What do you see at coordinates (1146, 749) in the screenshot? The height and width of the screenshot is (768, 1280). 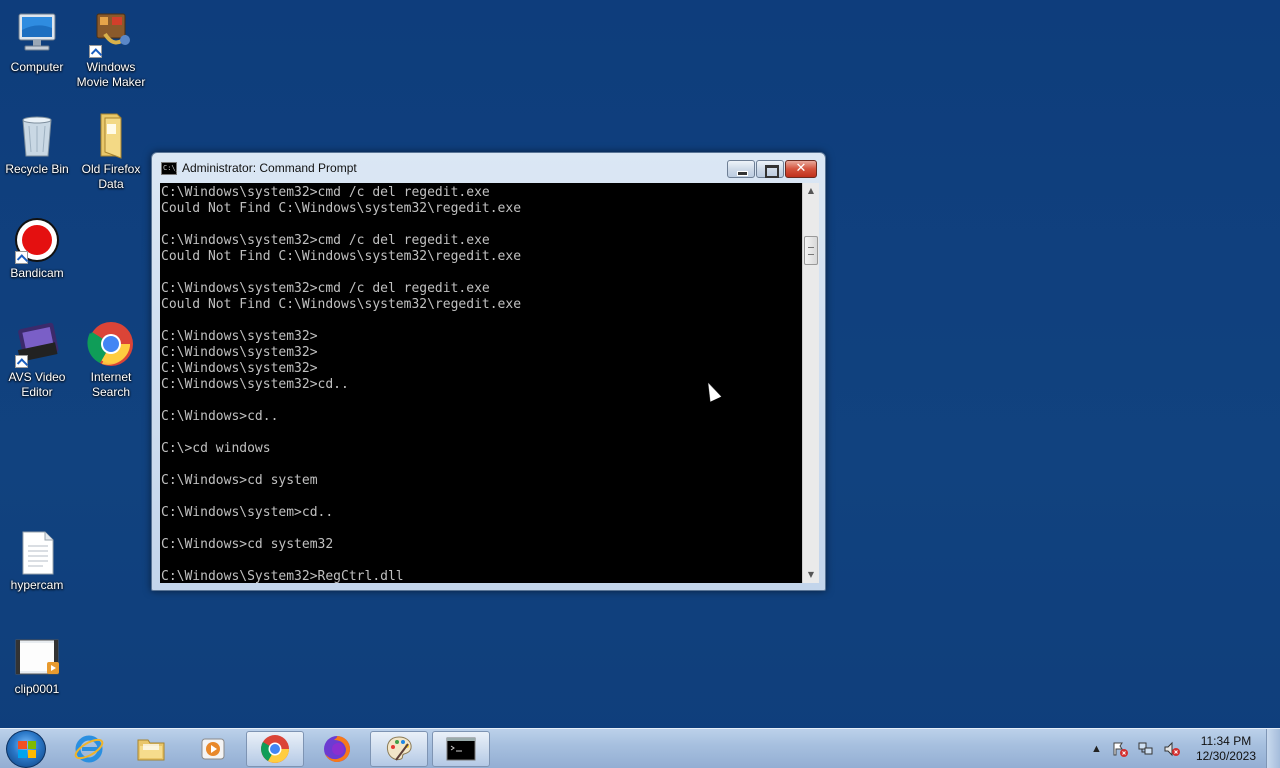 I see `network-icon` at bounding box center [1146, 749].